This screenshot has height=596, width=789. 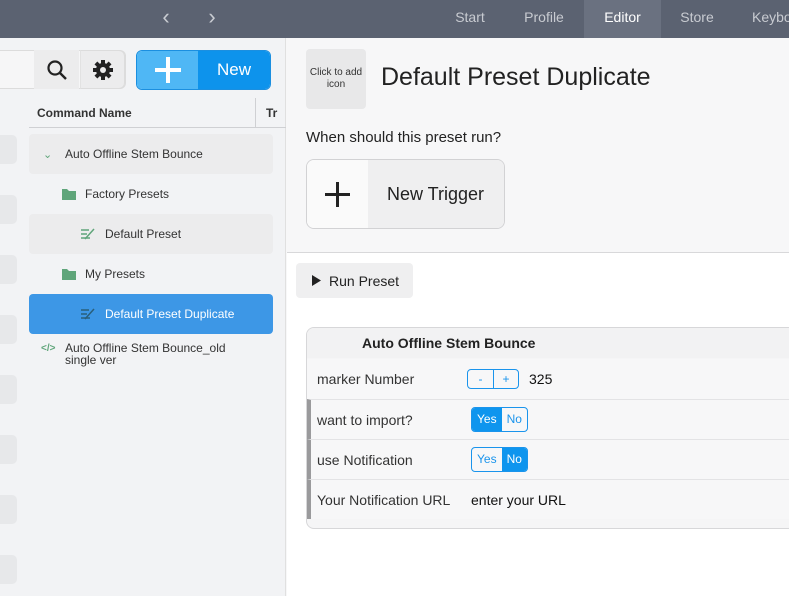 I want to click on marker-number-row: marker Number - + 325, so click(x=548, y=379).